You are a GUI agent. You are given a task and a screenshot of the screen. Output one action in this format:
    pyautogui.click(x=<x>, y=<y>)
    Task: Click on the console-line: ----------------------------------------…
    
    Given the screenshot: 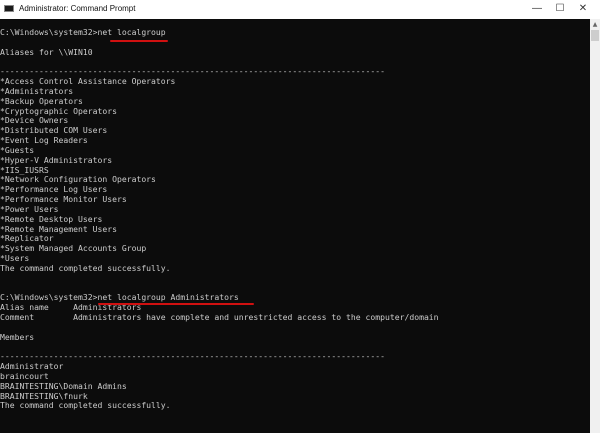 What is the action you would take?
    pyautogui.click(x=192, y=356)
    